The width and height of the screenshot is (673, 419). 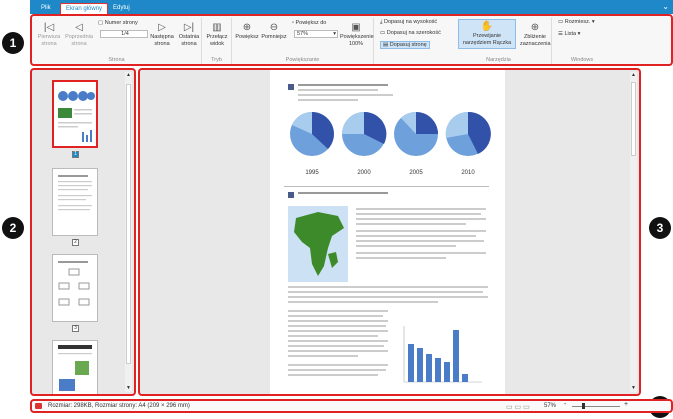 What do you see at coordinates (561, 22) in the screenshot?
I see `sizes-icon: ▭` at bounding box center [561, 22].